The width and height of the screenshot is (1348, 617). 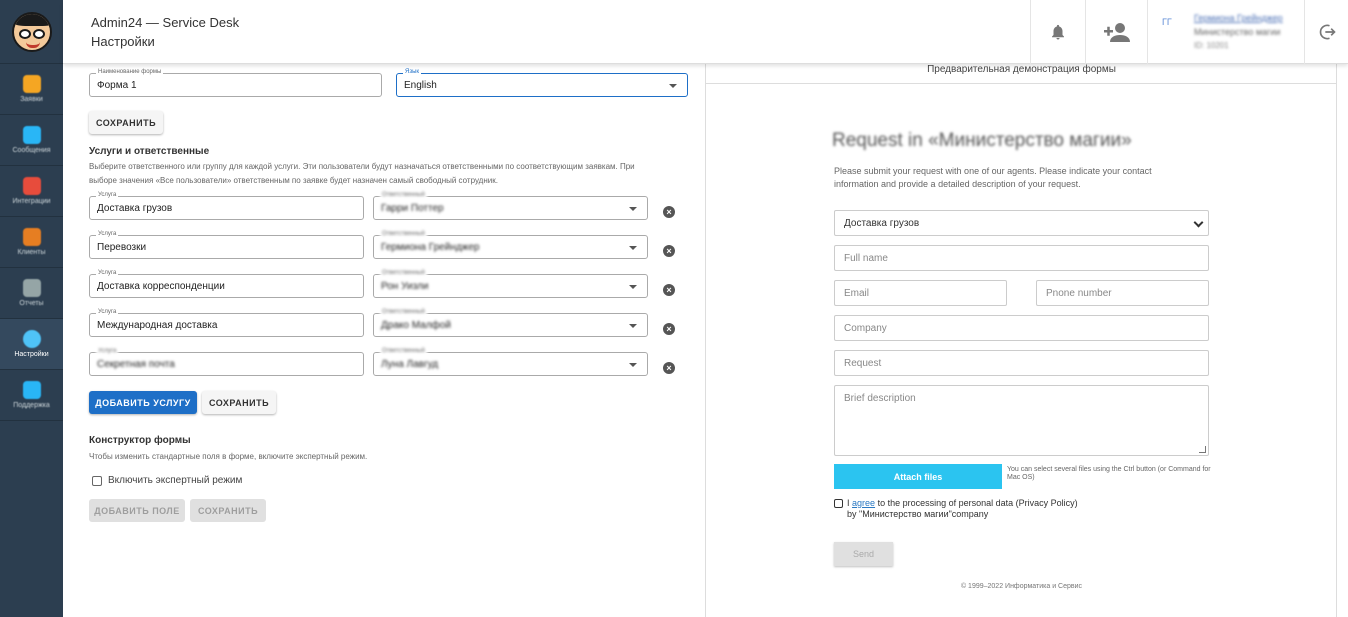 I want to click on user-name: Гермиона Грейнджер, so click(x=1238, y=18).